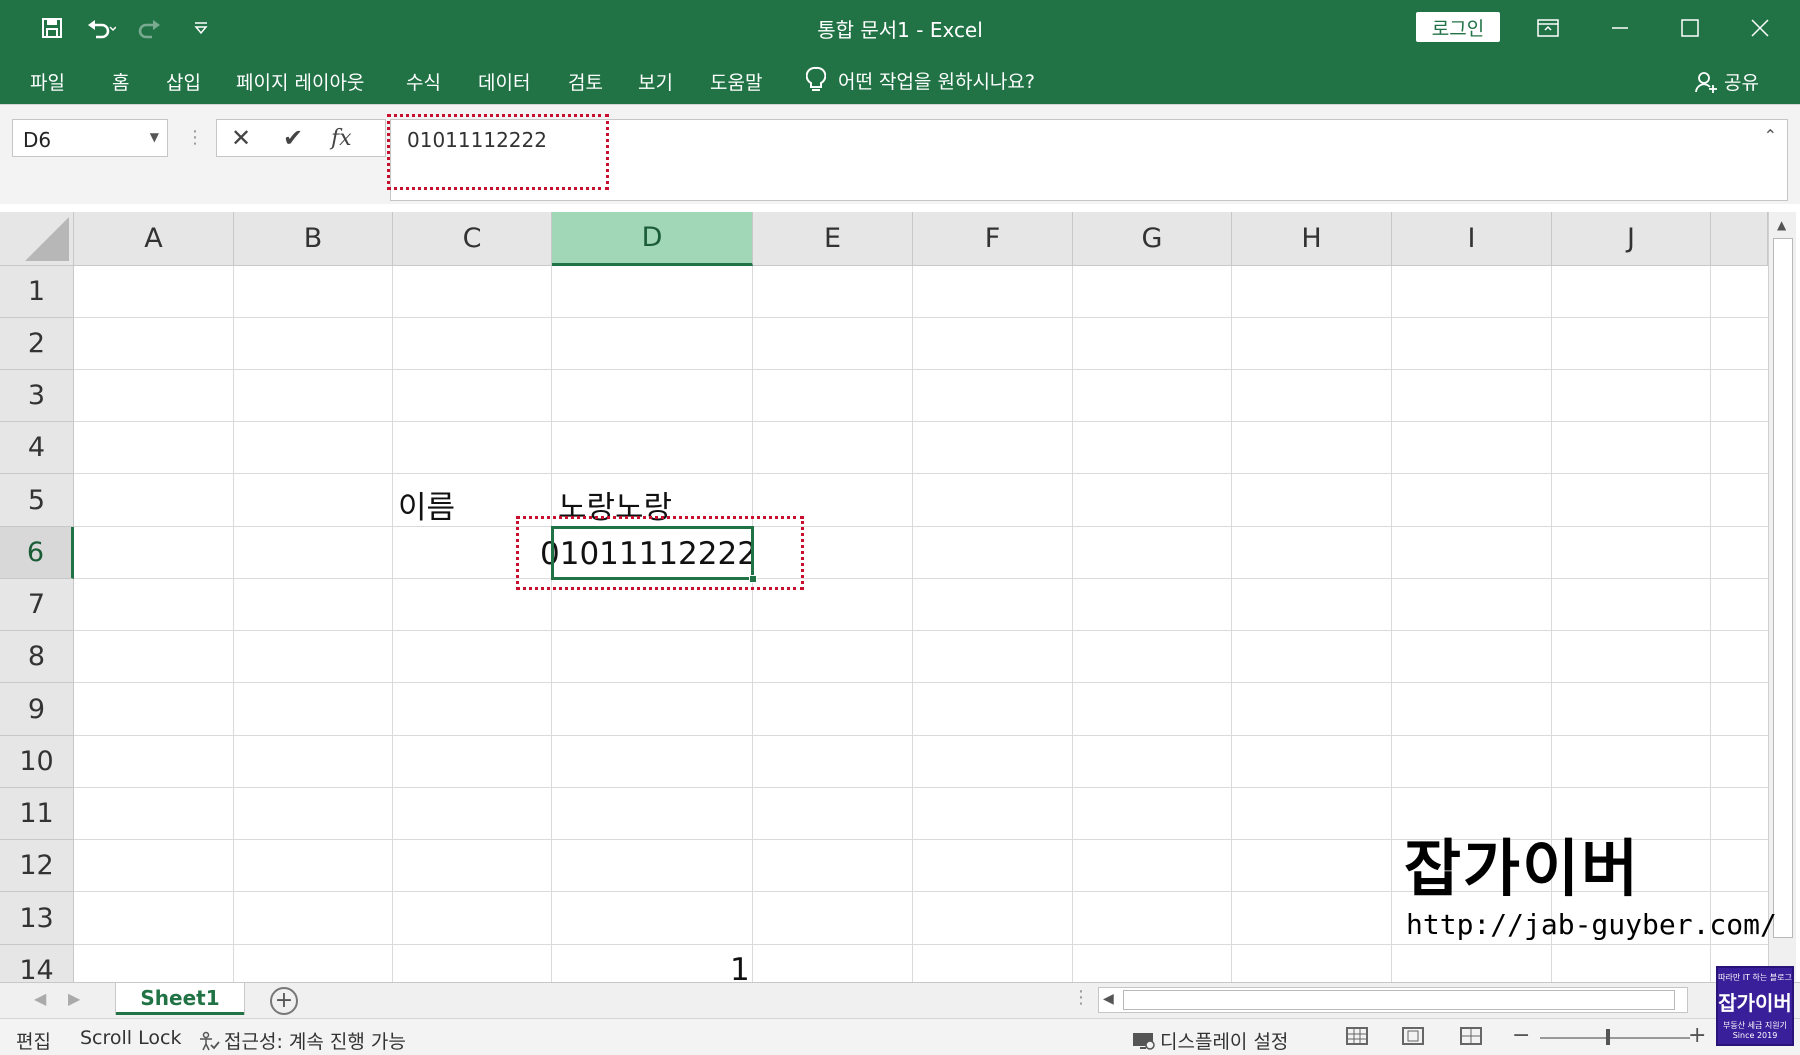  Describe the element at coordinates (37, 344) in the screenshot. I see `row-header-2: 2` at that location.